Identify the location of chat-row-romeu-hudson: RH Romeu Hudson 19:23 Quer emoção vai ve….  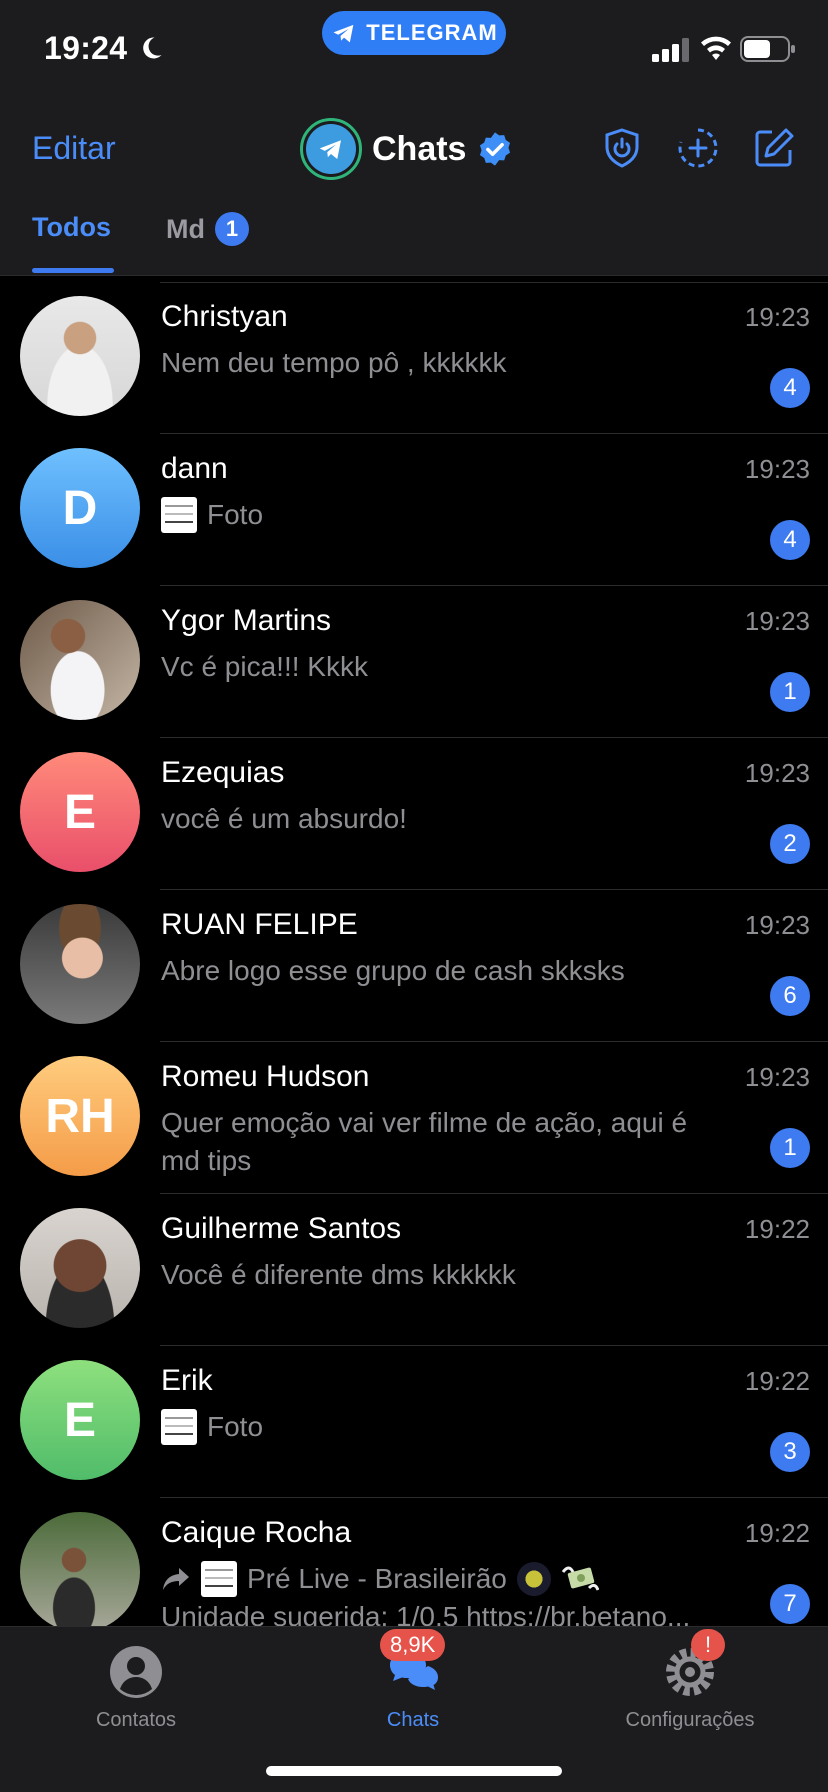
(414, 1118).